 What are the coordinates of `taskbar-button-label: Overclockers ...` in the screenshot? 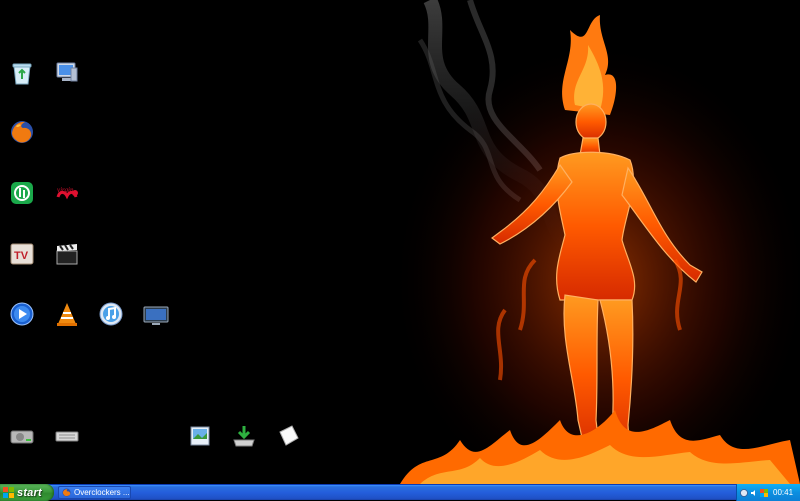 It's located at (102, 492).